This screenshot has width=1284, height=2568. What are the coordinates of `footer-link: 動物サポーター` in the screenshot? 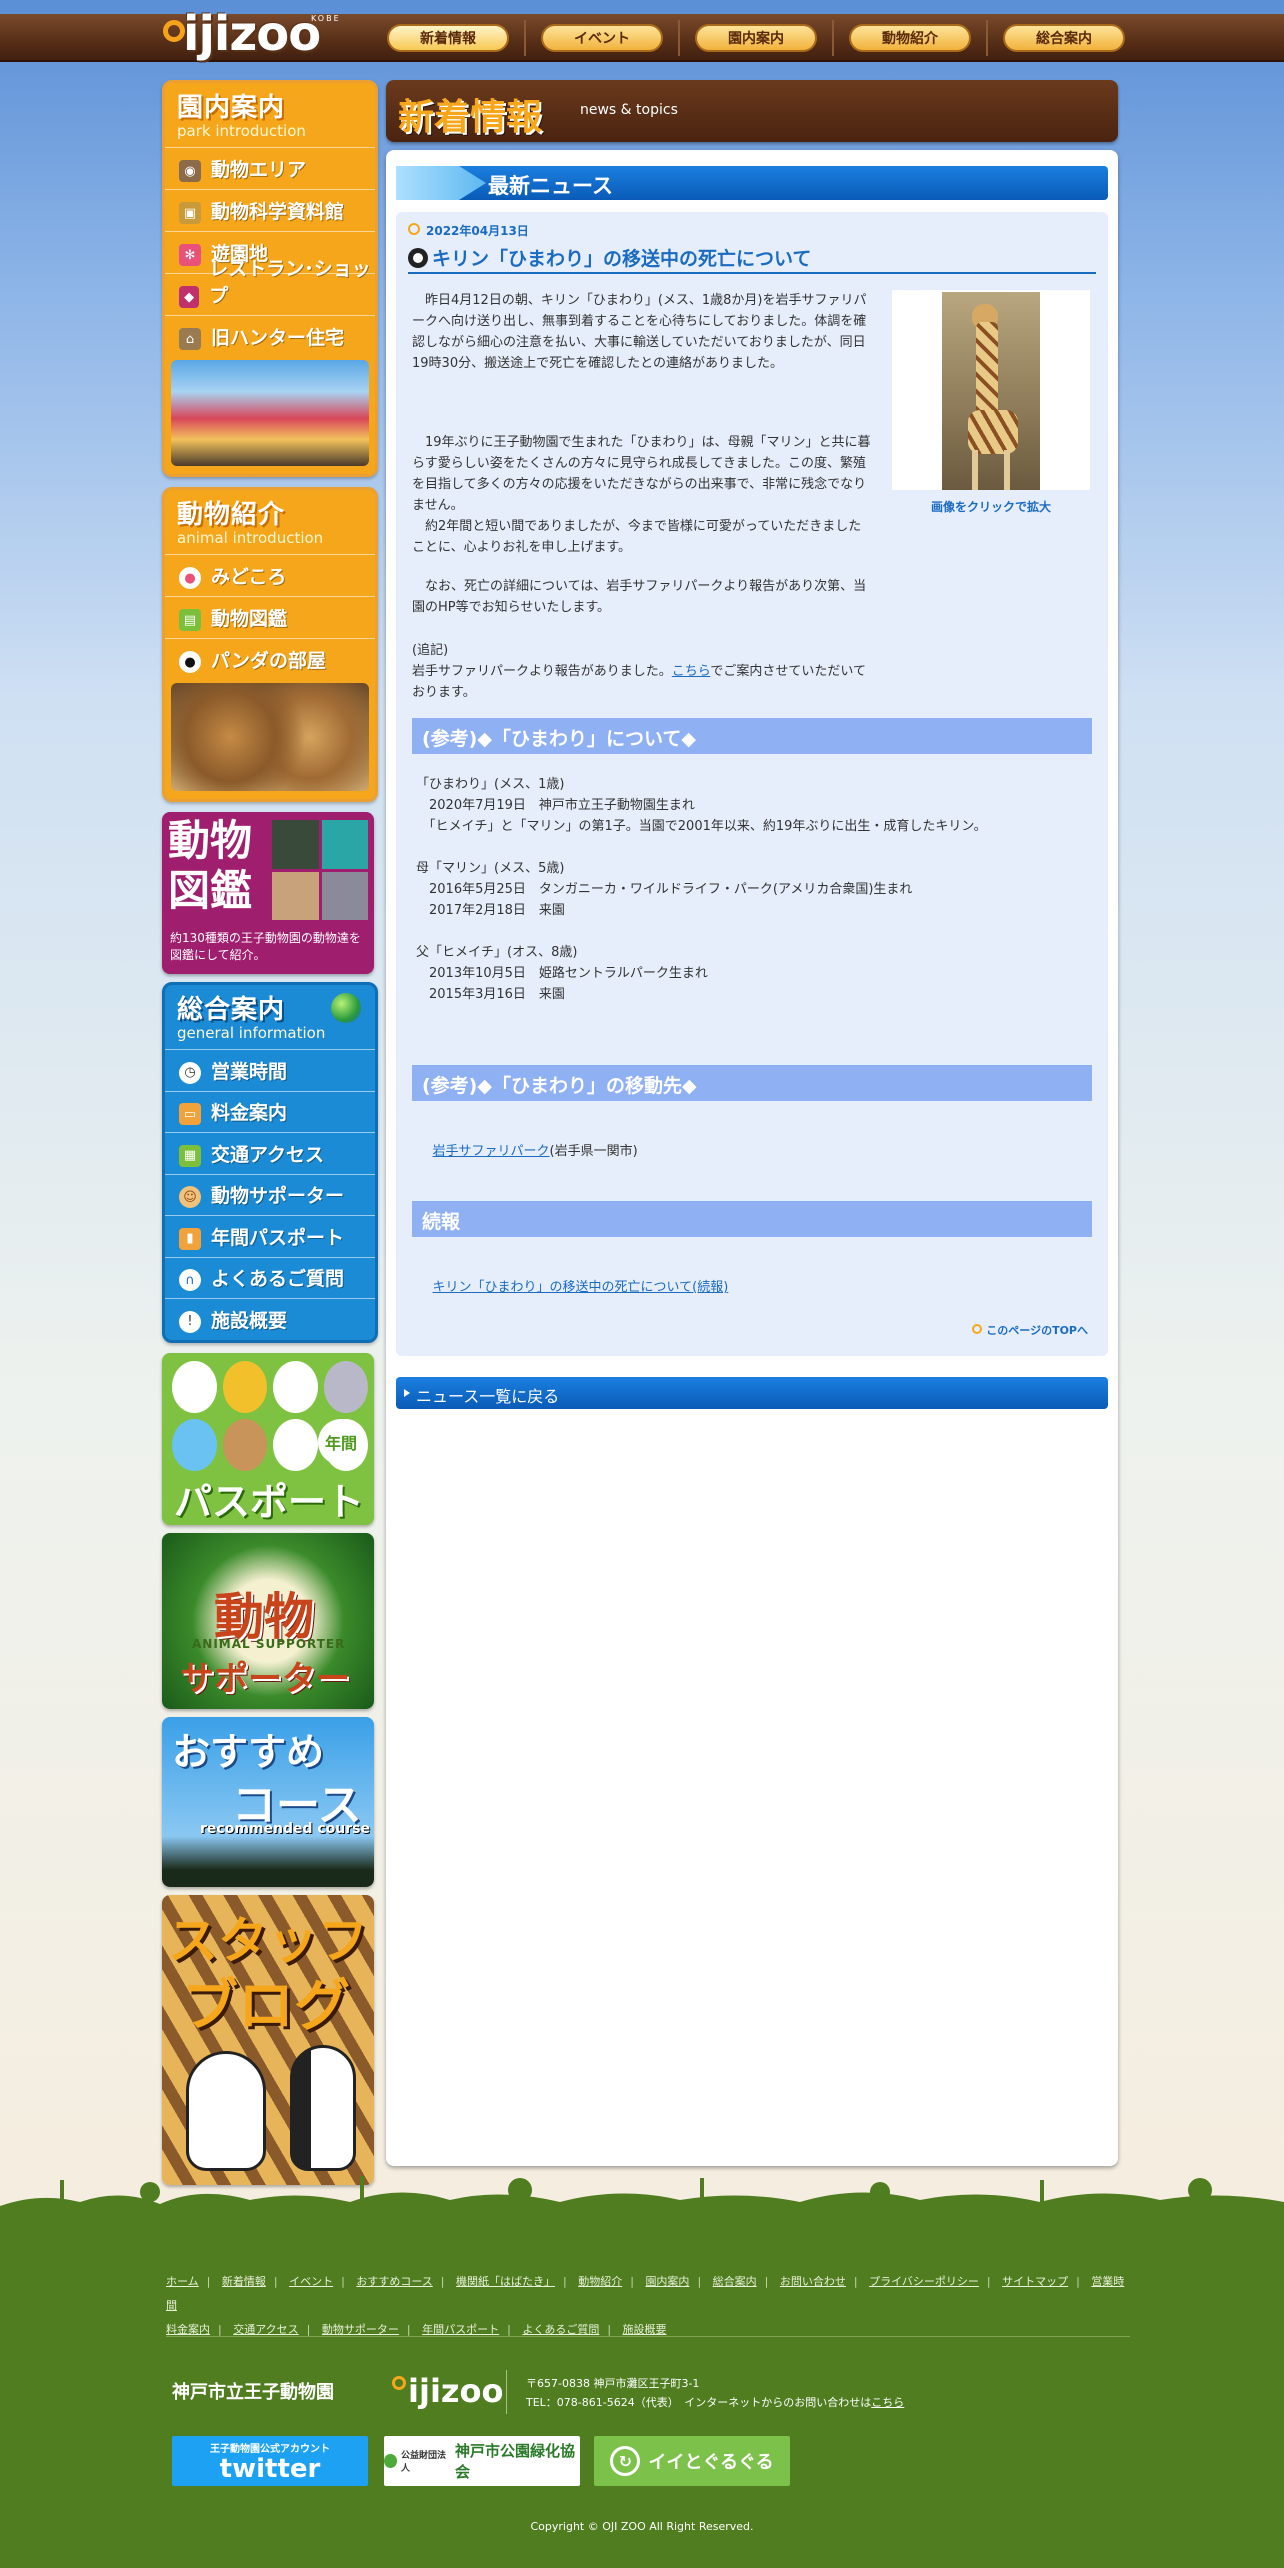 It's located at (360, 2329).